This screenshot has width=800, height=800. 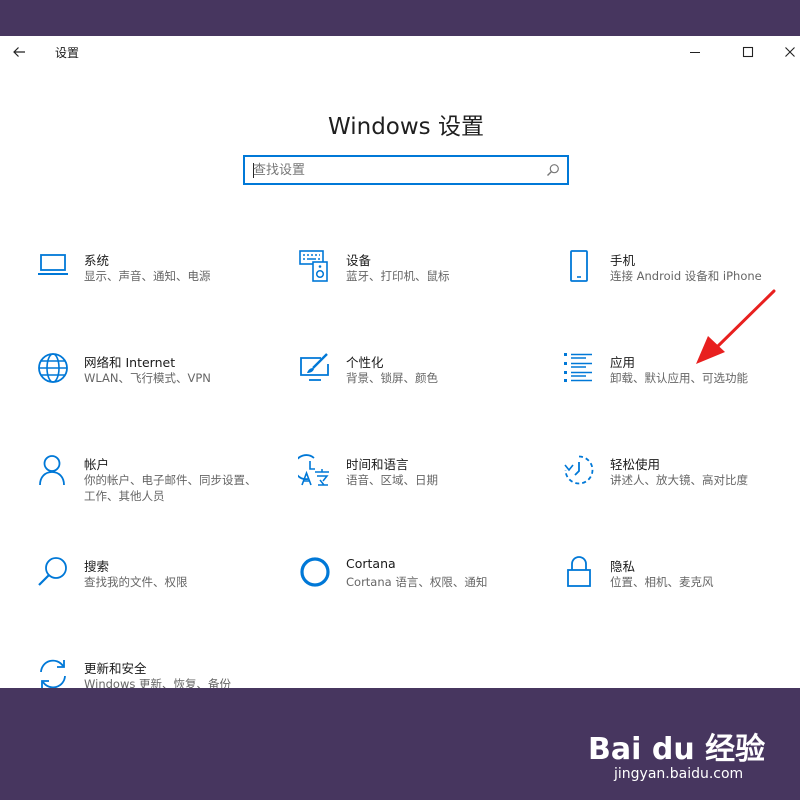 I want to click on tile-time-language: 时间和语言 语音、区域、日期, so click(x=408, y=489).